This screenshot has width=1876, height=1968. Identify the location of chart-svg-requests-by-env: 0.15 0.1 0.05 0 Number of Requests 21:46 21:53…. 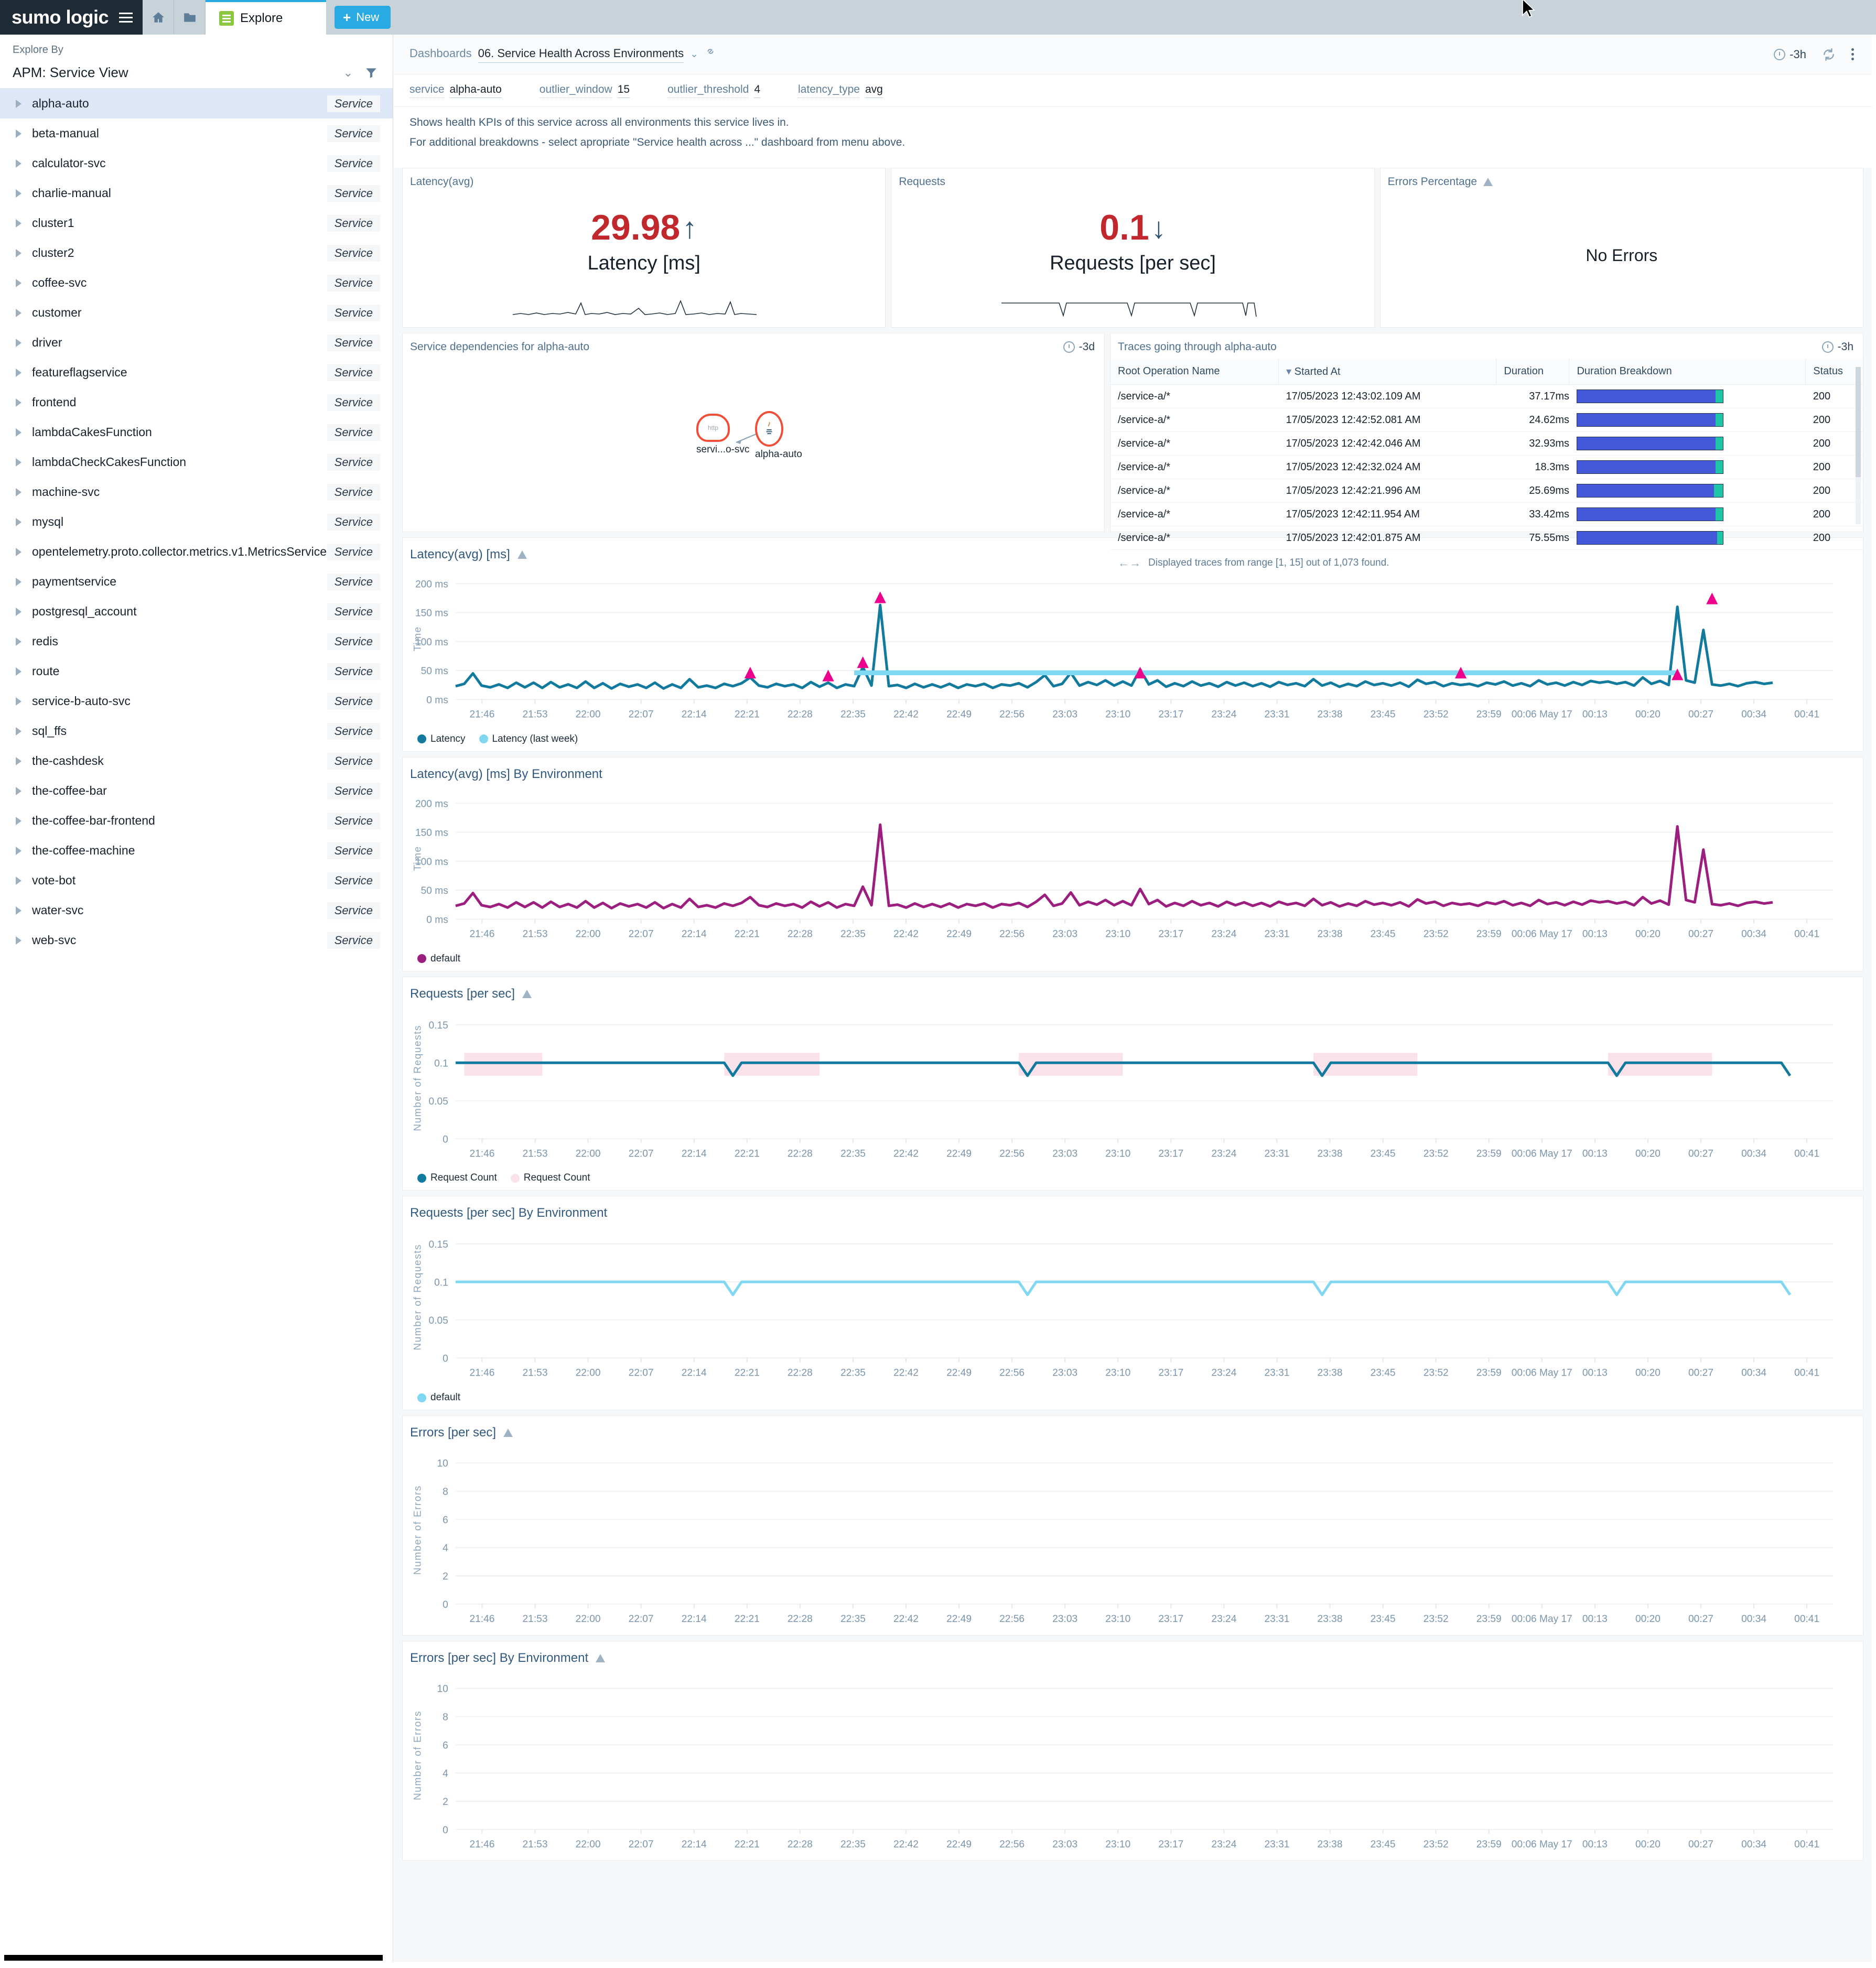
(1127, 1307).